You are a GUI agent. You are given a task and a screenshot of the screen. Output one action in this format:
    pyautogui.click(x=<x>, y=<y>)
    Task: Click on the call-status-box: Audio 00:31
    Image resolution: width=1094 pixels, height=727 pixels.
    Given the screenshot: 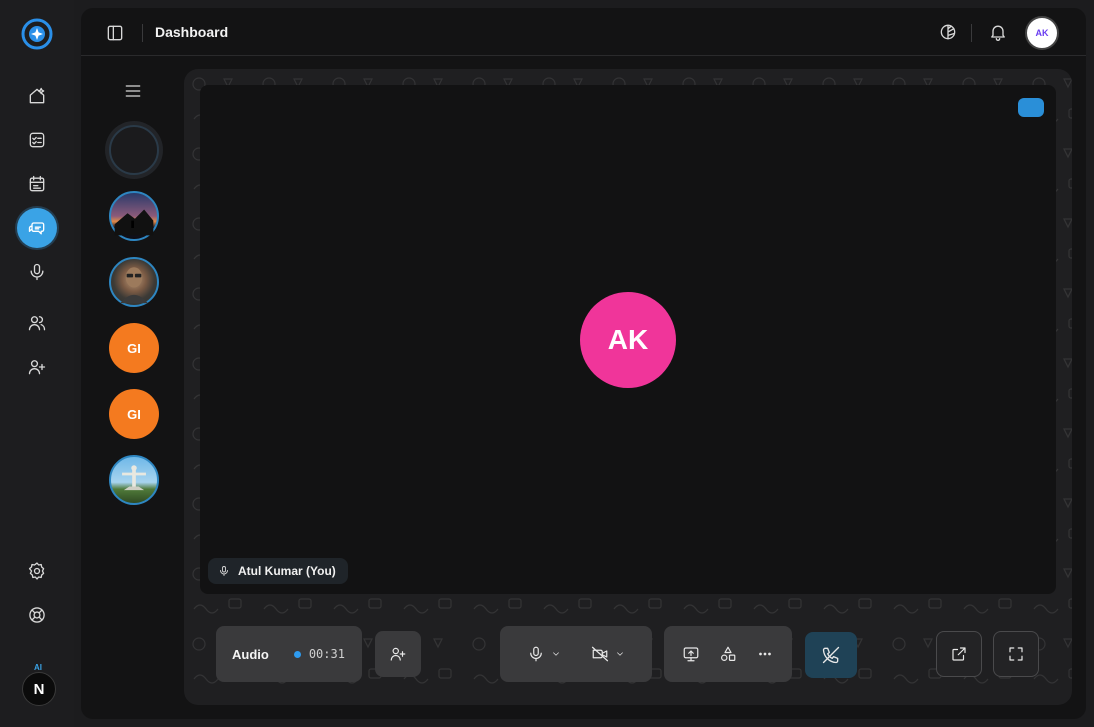 What is the action you would take?
    pyautogui.click(x=289, y=654)
    